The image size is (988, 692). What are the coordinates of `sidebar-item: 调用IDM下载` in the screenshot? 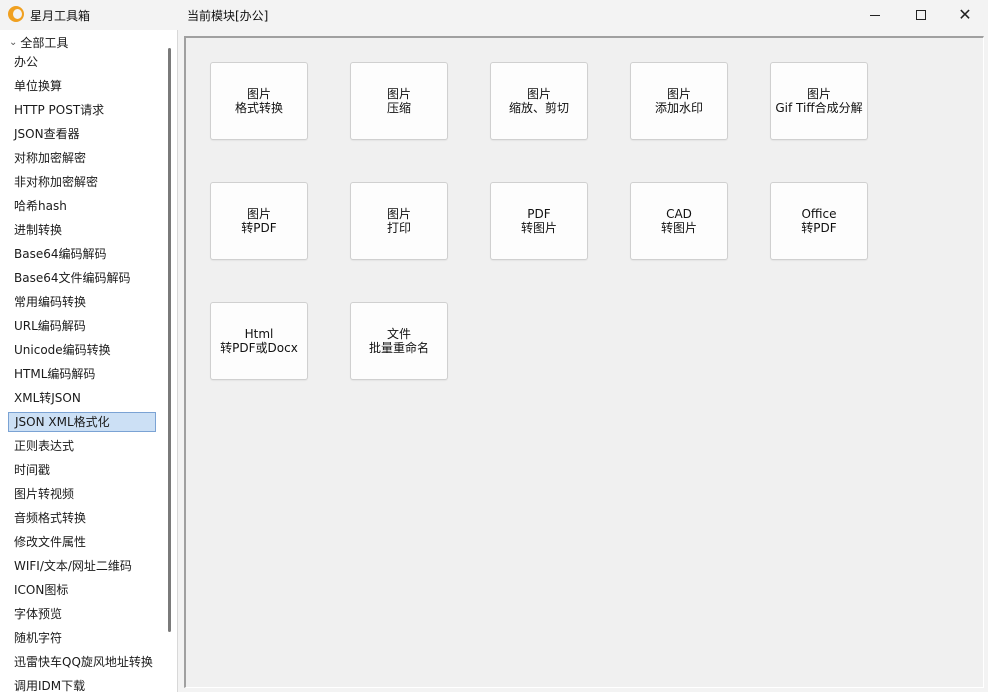 It's located at (49, 684).